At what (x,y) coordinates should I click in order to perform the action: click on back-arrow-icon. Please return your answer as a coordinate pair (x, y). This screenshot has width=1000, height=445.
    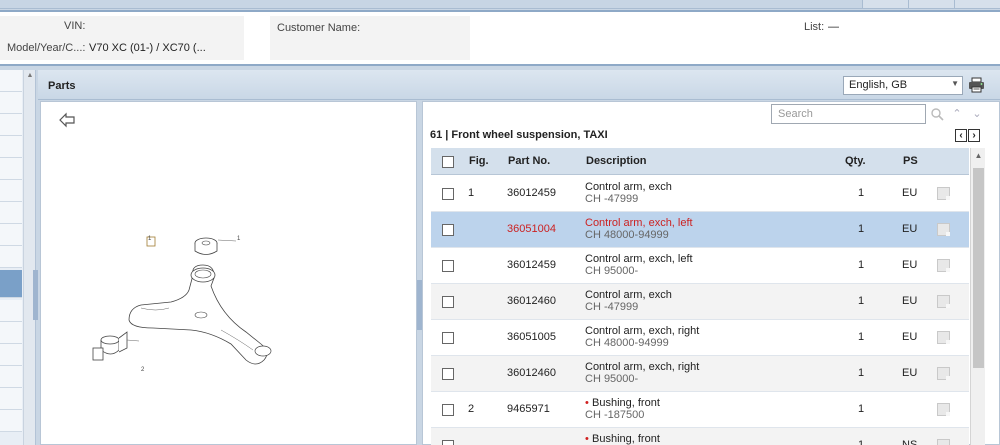
    Looking at the image, I should click on (67, 120).